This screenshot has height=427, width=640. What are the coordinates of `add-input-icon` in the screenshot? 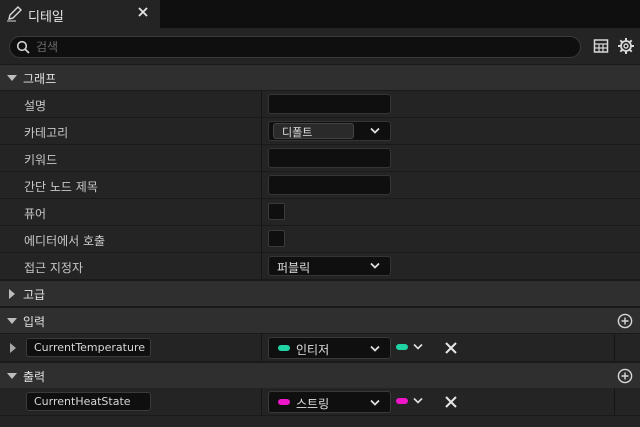 It's located at (625, 321).